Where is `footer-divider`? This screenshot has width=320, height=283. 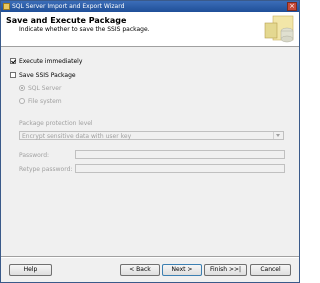 footer-divider is located at coordinates (150, 257).